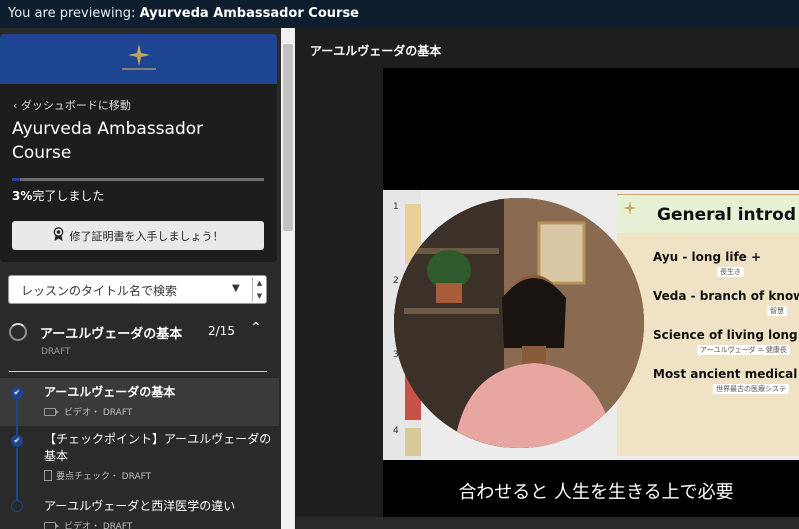 Image resolution: width=799 pixels, height=529 pixels. What do you see at coordinates (144, 195) in the screenshot?
I see `progress-text: 3%完了しました` at bounding box center [144, 195].